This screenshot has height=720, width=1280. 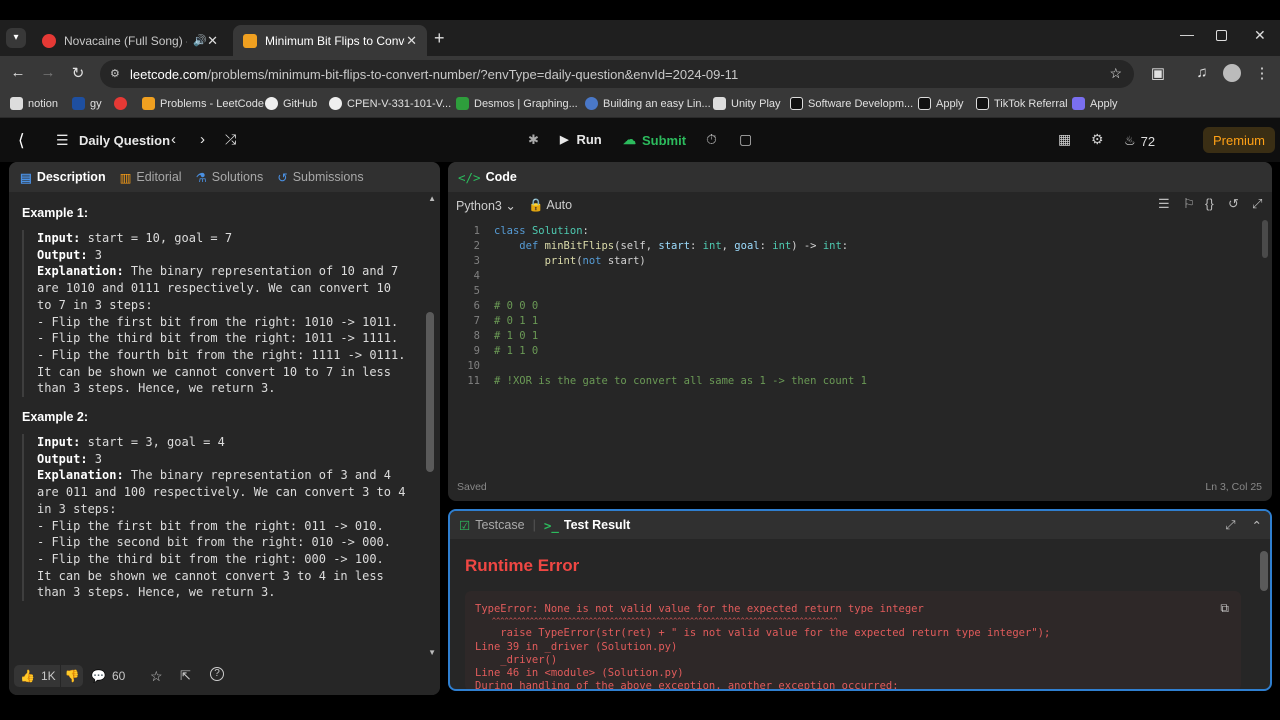 I want to click on debug-icon: ✱, so click(x=533, y=140).